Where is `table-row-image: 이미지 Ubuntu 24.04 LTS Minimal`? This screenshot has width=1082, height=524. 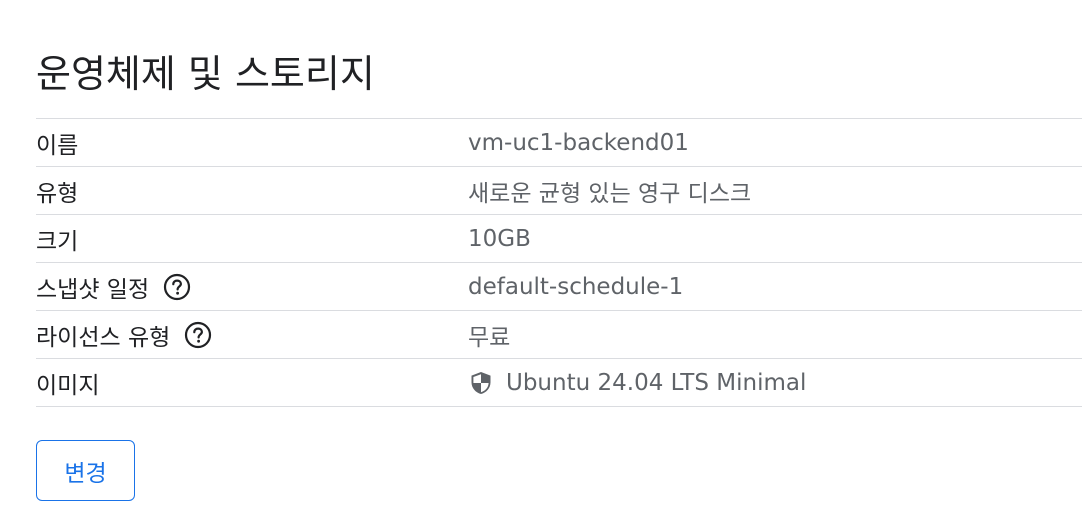
table-row-image: 이미지 Ubuntu 24.04 LTS Minimal is located at coordinates (559, 383).